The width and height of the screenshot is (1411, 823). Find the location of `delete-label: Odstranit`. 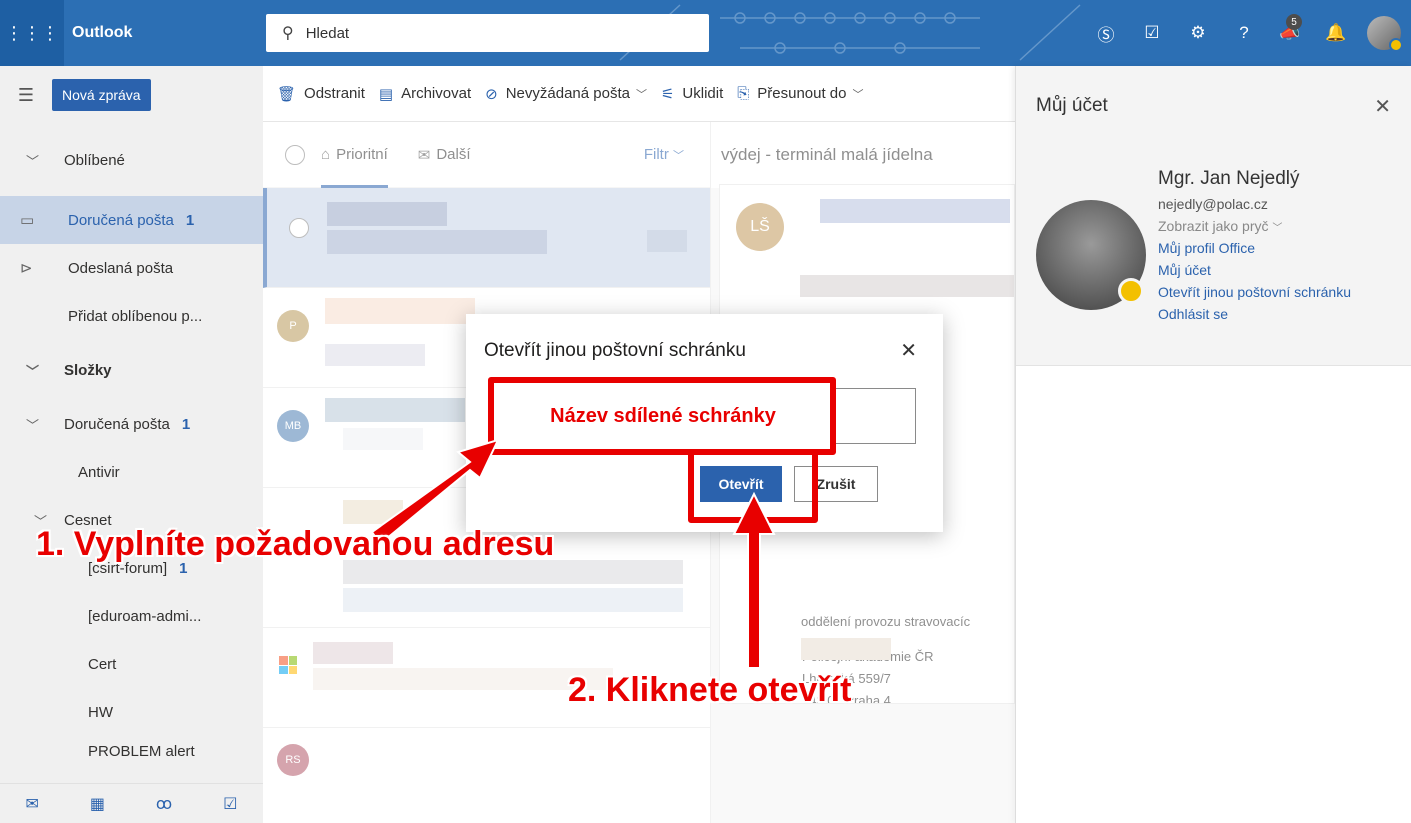

delete-label: Odstranit is located at coordinates (334, 93).